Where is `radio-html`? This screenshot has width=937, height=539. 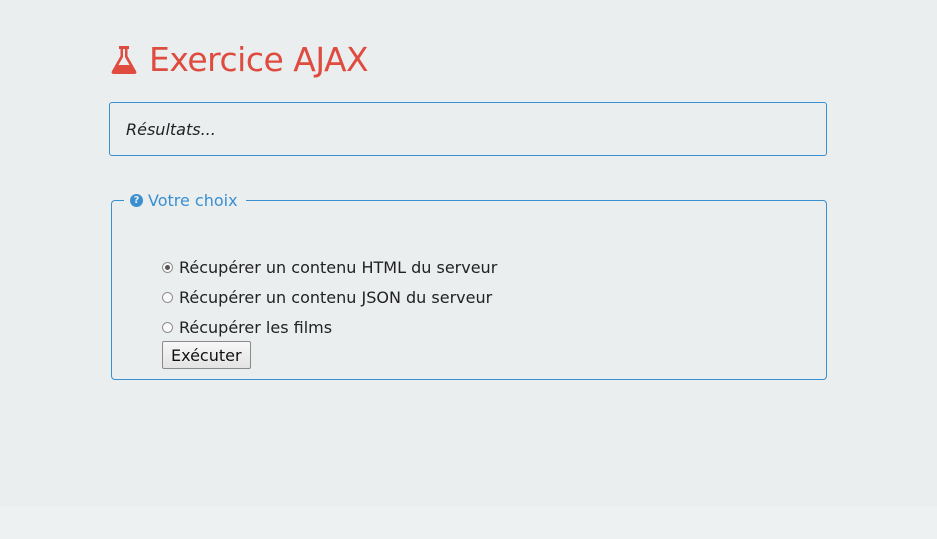
radio-html is located at coordinates (167, 267).